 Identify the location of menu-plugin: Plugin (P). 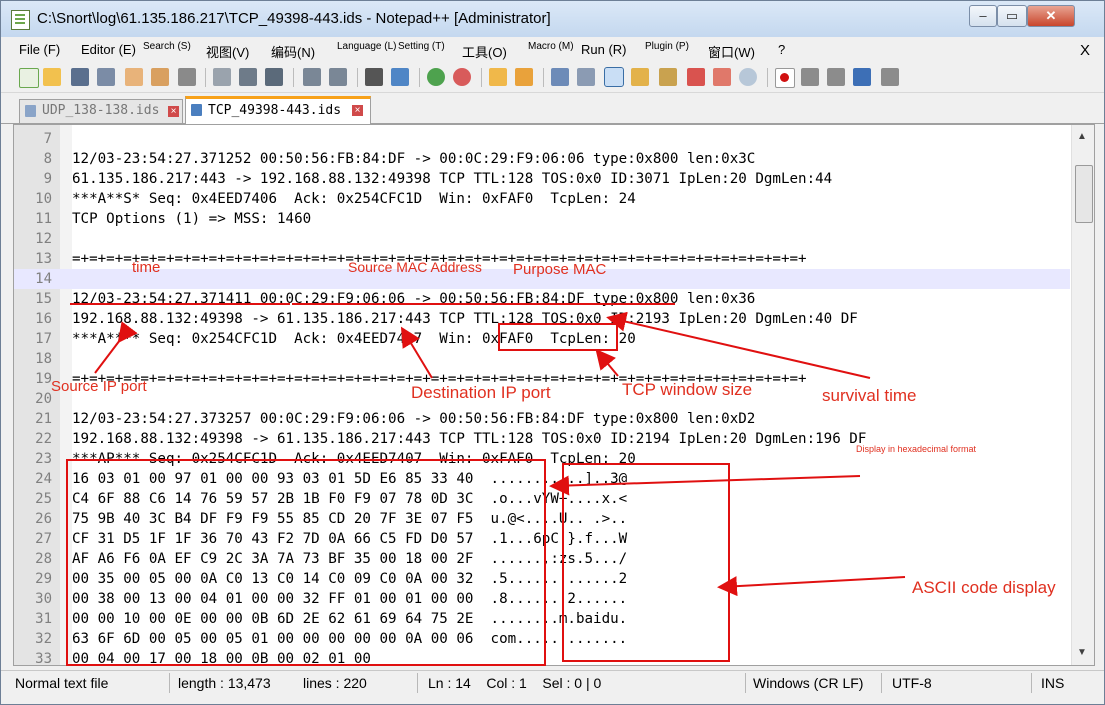
(667, 46).